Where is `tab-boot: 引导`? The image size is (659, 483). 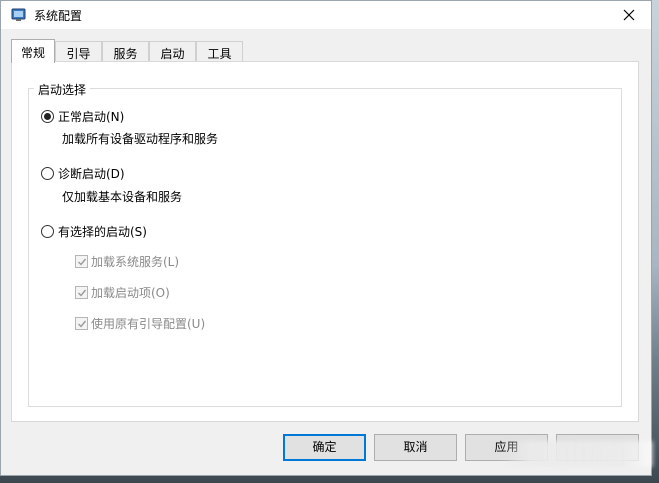 tab-boot: 引导 is located at coordinates (78, 51).